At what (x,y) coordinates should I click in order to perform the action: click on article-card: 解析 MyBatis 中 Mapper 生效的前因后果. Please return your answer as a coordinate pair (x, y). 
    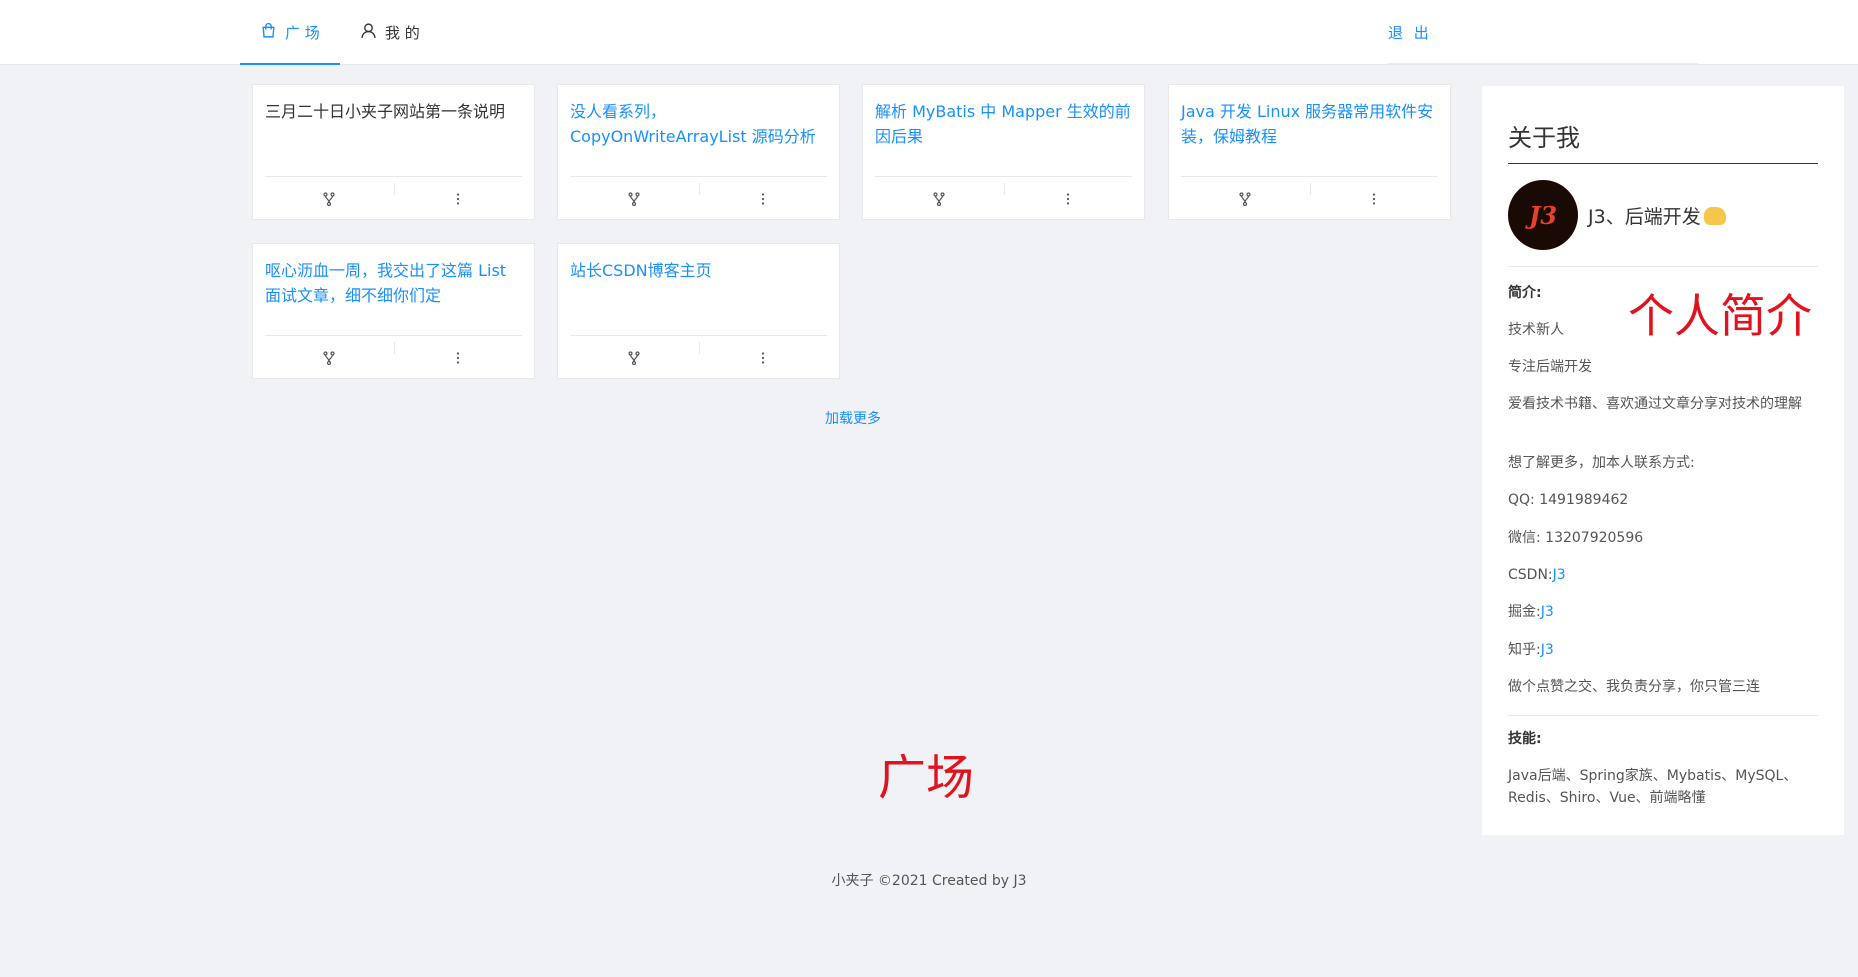
    Looking at the image, I should click on (1003, 152).